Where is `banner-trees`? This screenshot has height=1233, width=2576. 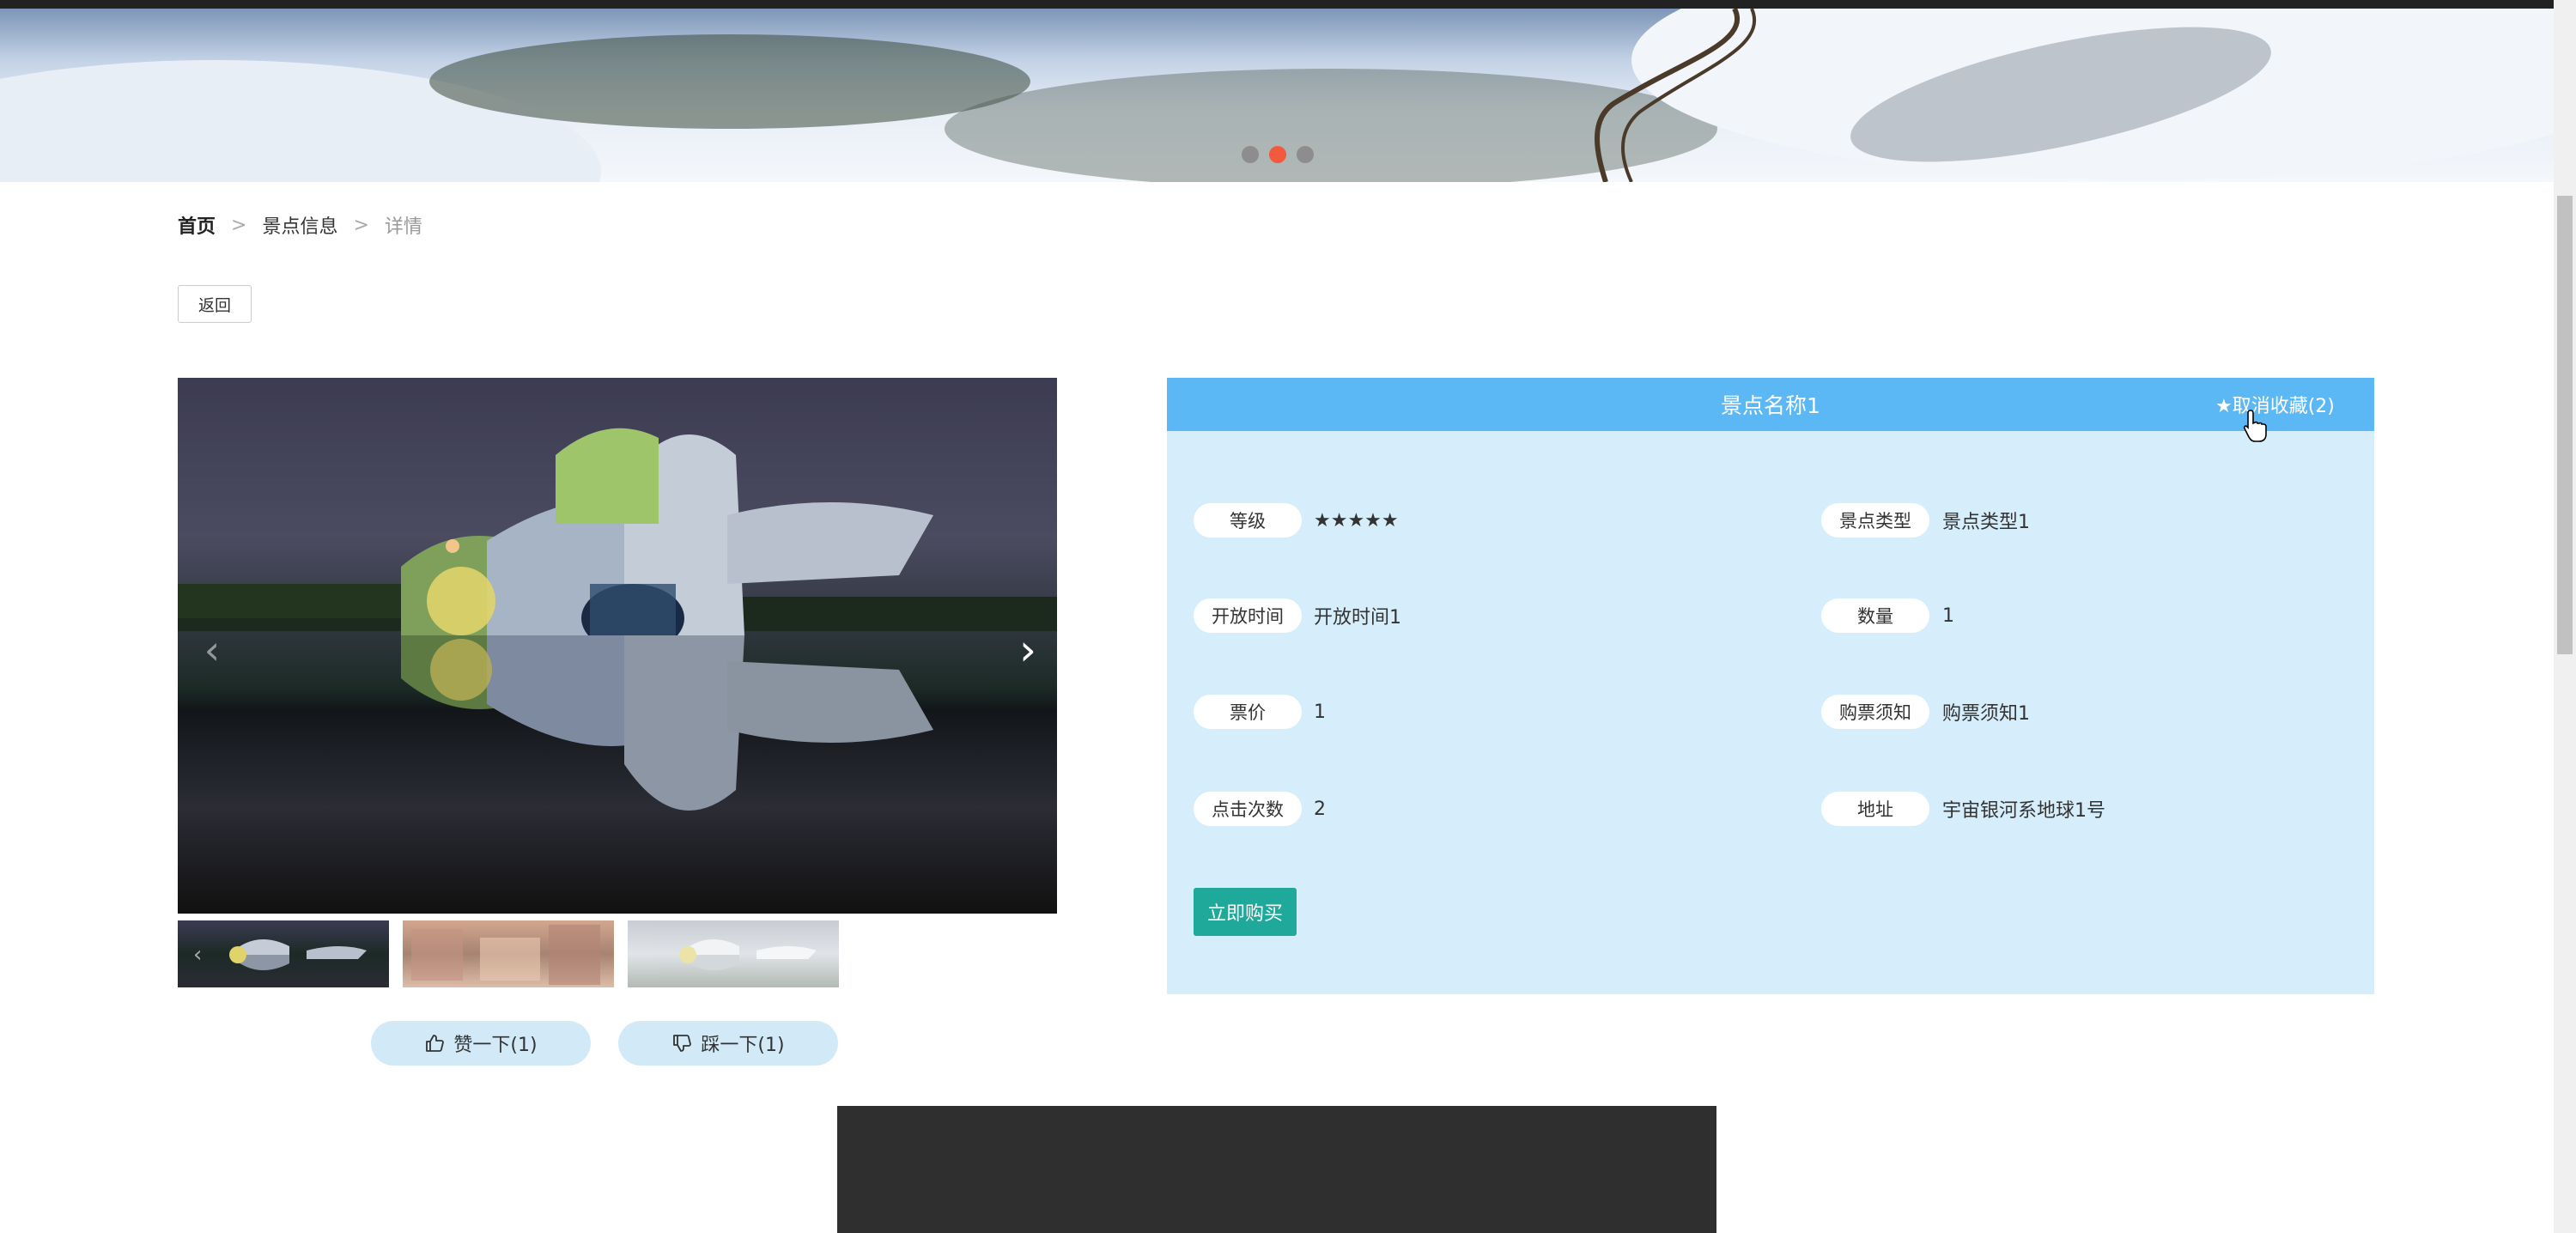 banner-trees is located at coordinates (729, 81).